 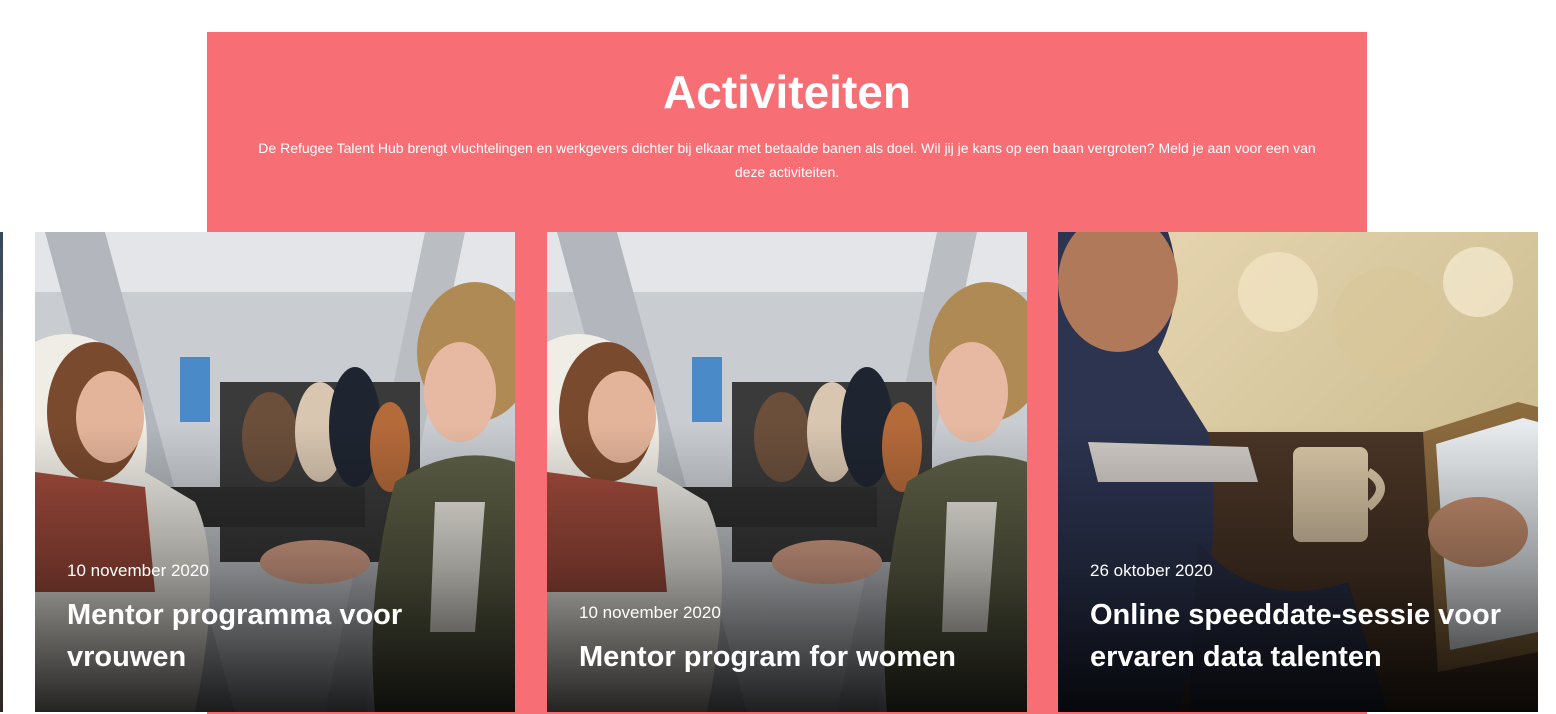 I want to click on activity-title: Mentor programma voor vrouwen, so click(x=279, y=636).